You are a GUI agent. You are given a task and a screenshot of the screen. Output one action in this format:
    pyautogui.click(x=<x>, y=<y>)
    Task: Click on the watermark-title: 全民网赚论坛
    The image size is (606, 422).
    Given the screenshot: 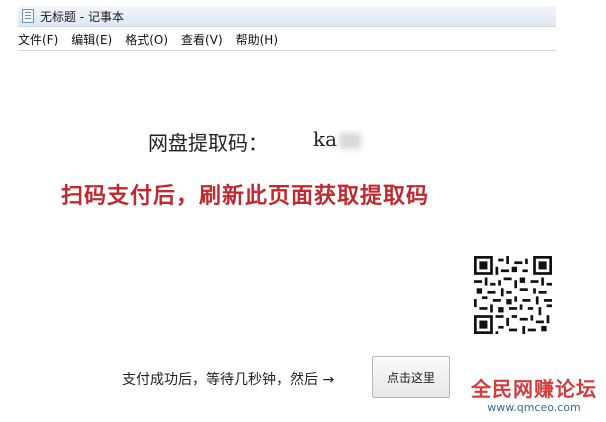 What is the action you would take?
    pyautogui.click(x=534, y=389)
    